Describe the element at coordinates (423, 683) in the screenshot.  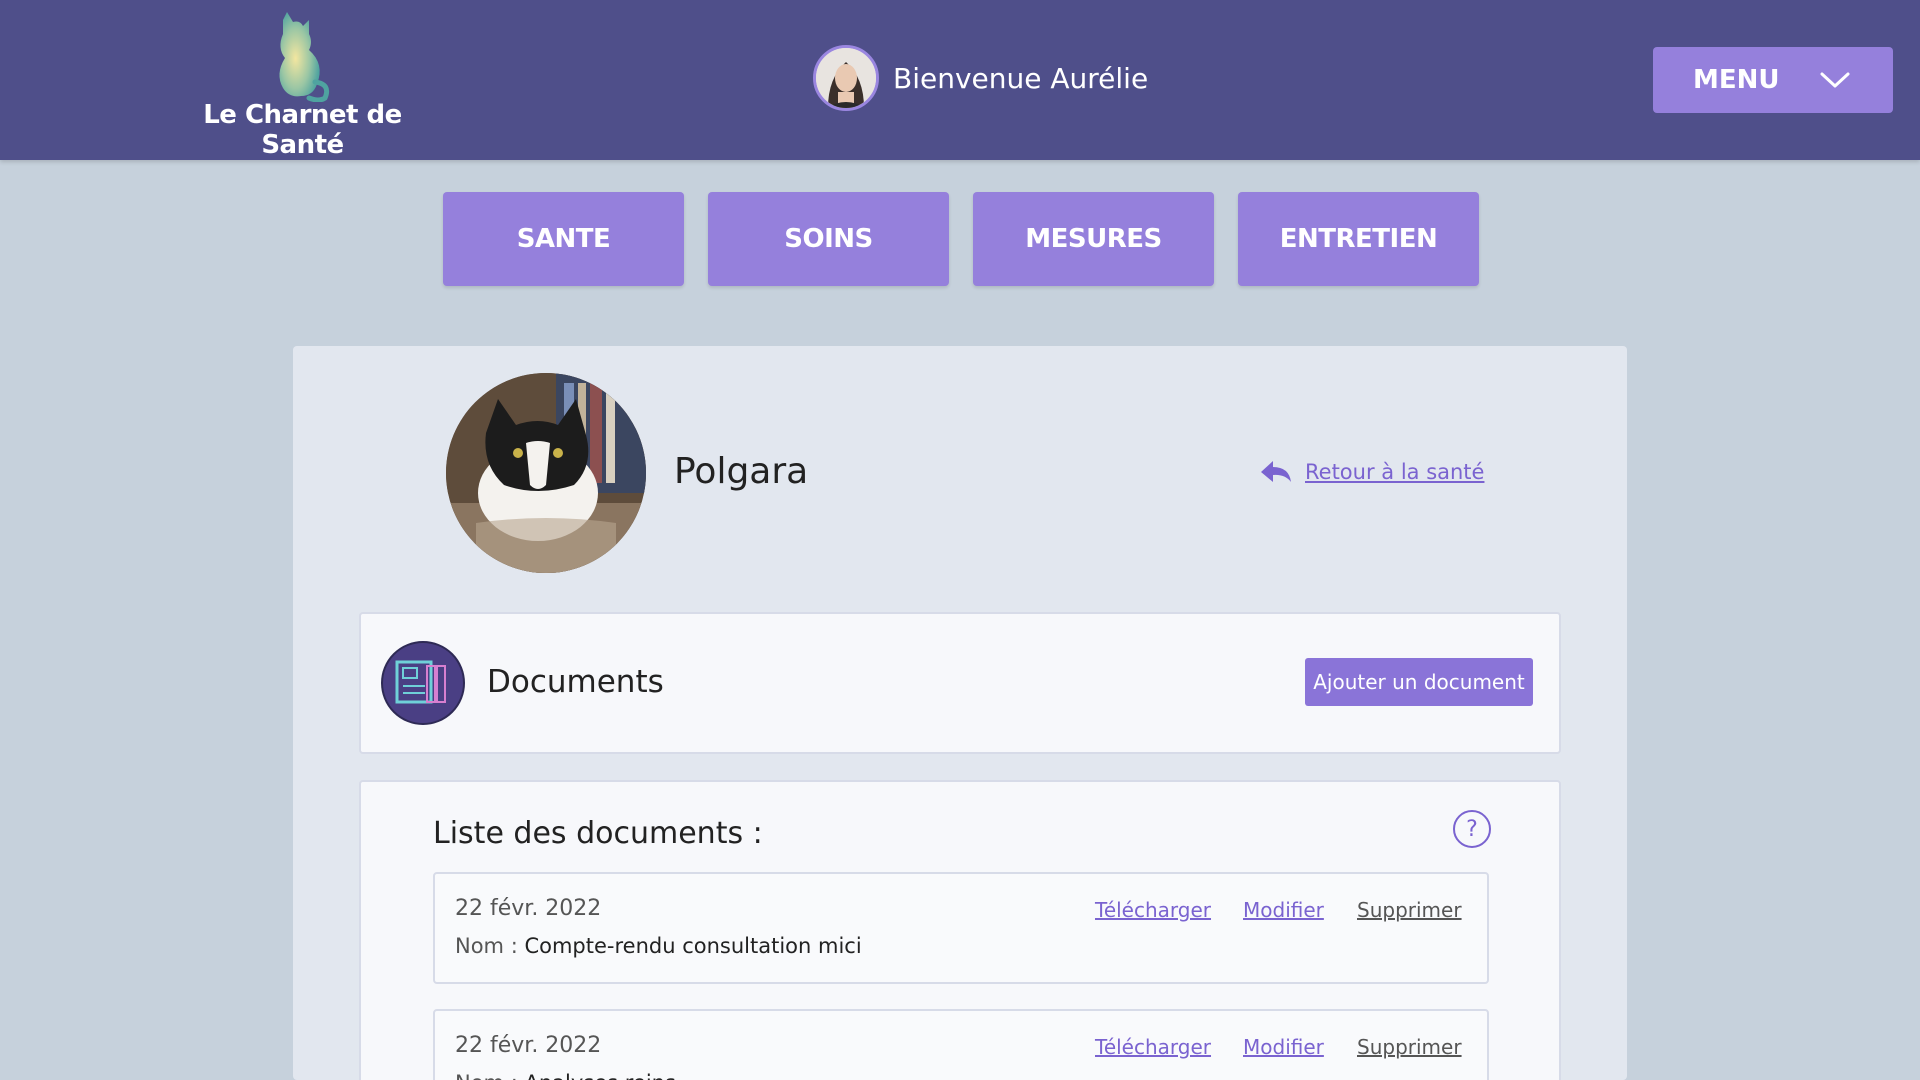
I see `documents-icon` at that location.